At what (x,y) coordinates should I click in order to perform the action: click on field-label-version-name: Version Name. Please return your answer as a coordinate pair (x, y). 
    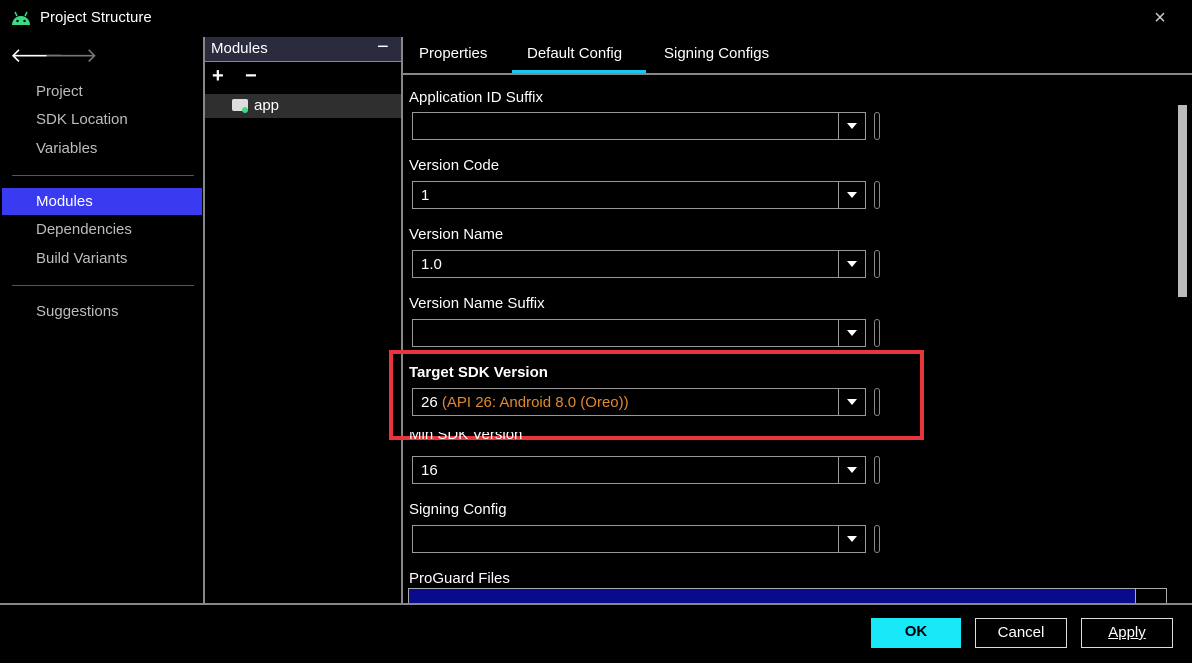
    Looking at the image, I should click on (456, 234).